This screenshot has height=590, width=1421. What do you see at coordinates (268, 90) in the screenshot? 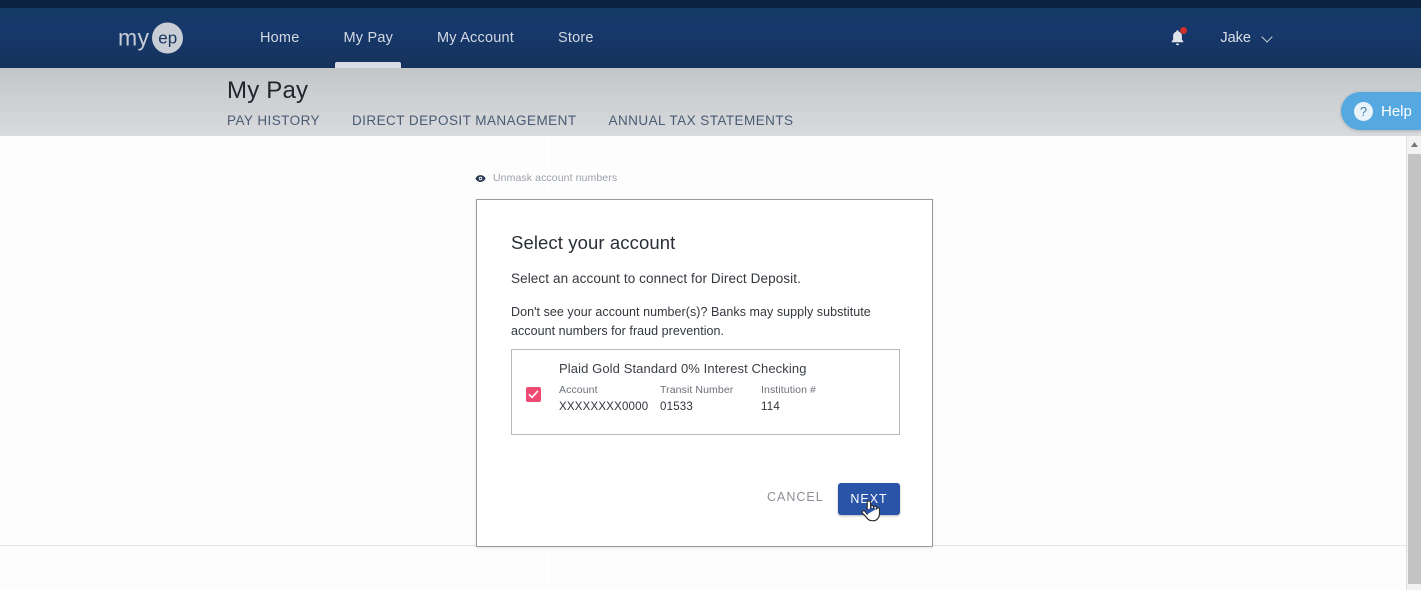
I see `page-title: My Pay` at bounding box center [268, 90].